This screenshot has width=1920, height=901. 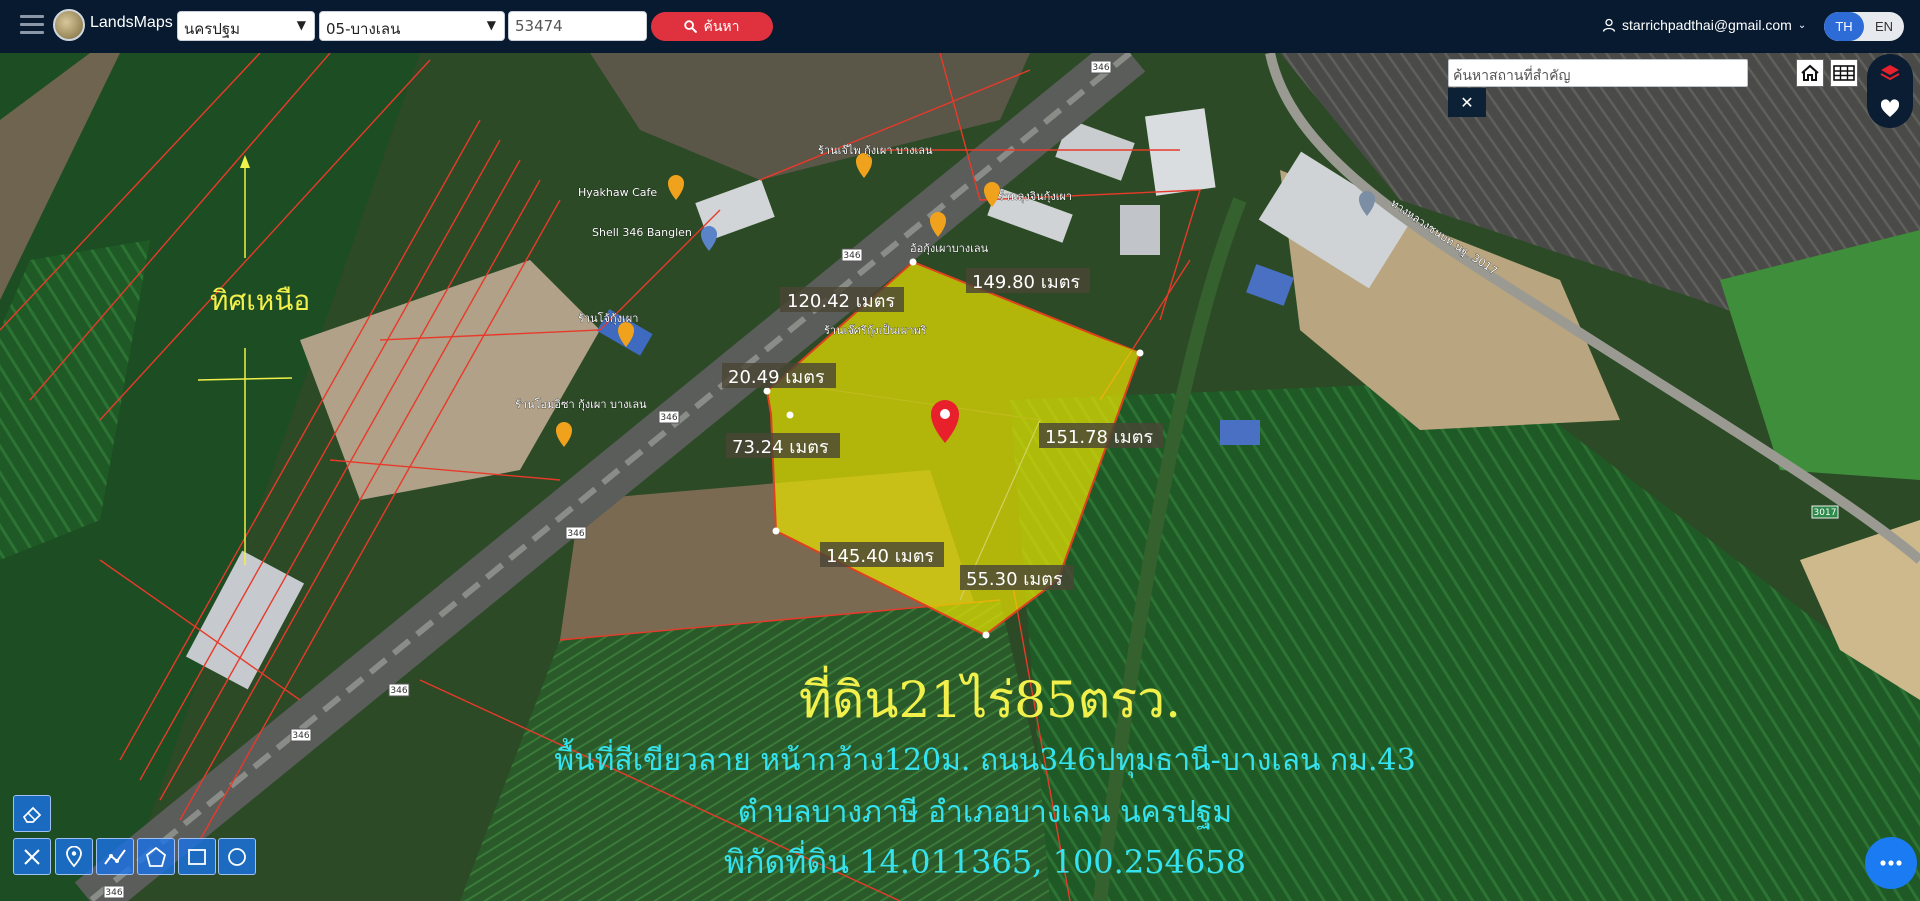 I want to click on svg-text: 145.40 เมตร, so click(x=880, y=556).